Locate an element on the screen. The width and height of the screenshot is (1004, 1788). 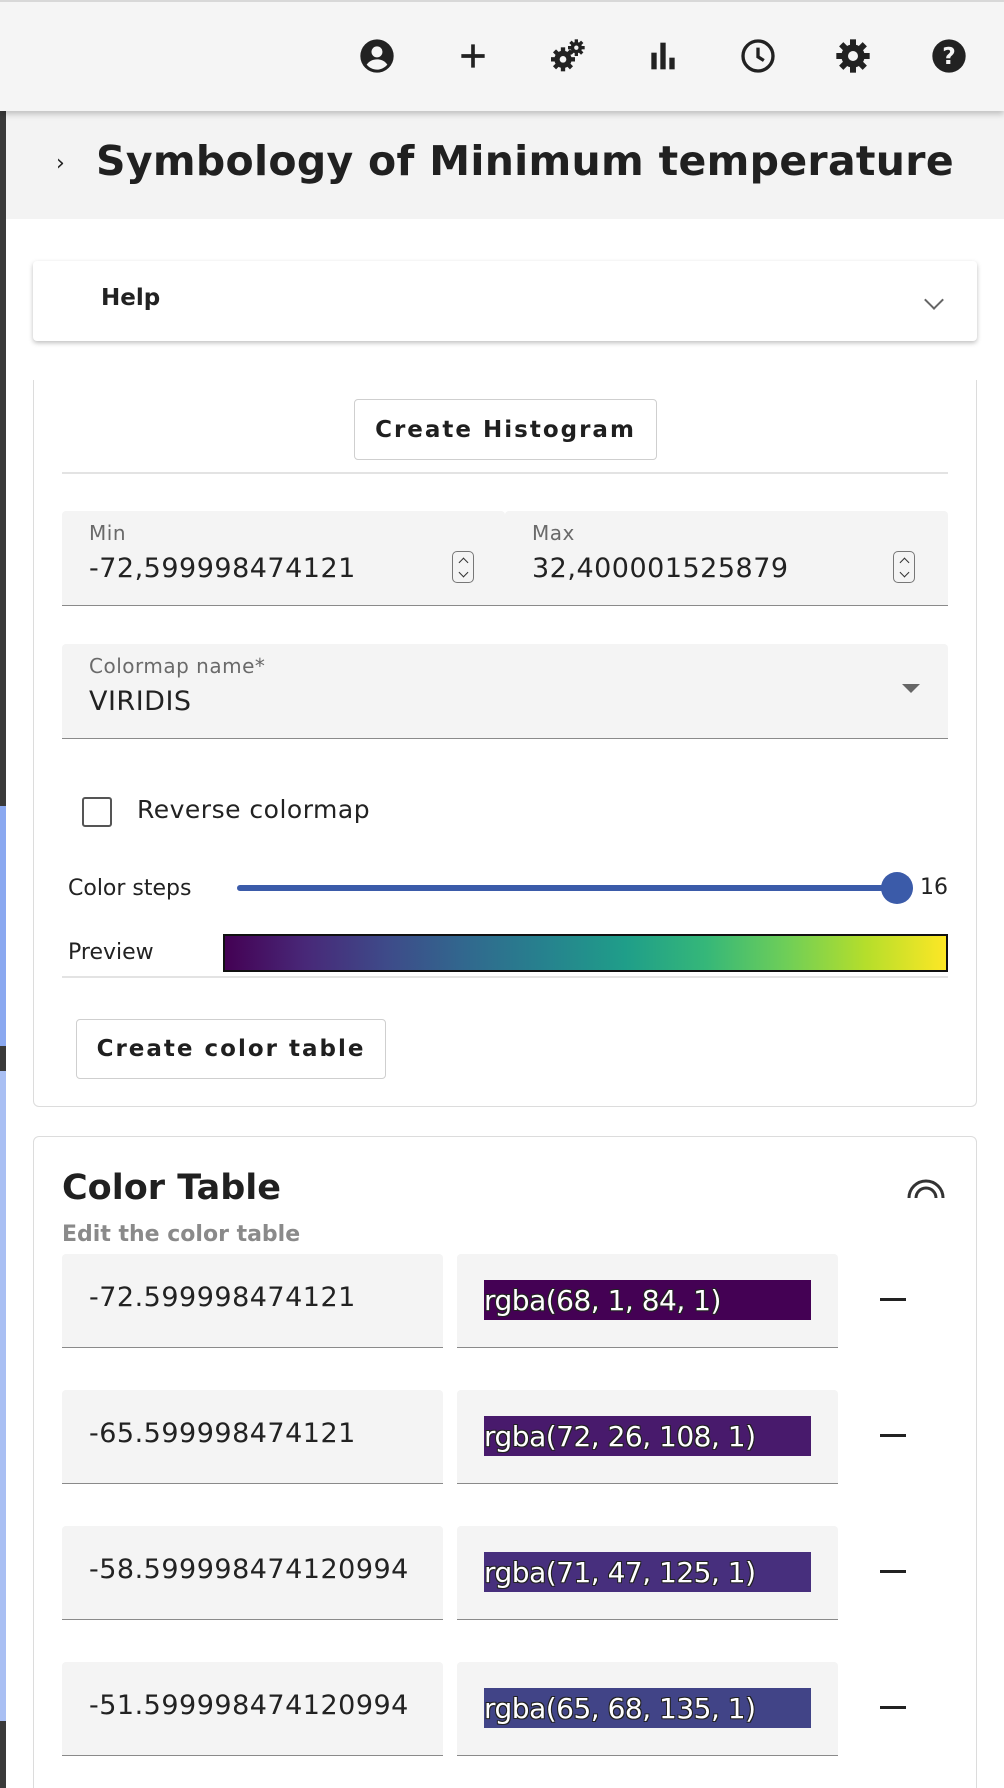
table-row: -51.599998474120994 rgba(65, 68, 135, 1) is located at coordinates (512, 1709).